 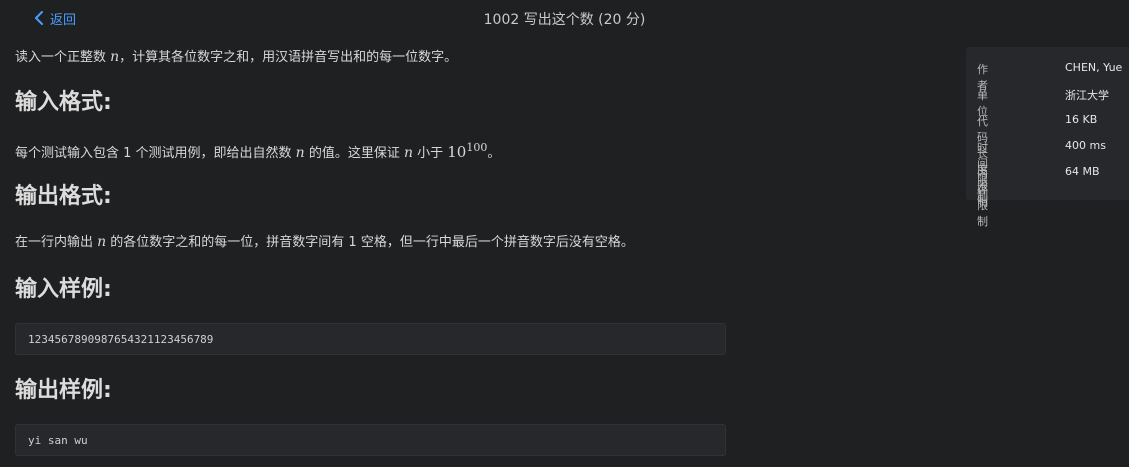 What do you see at coordinates (56, 242) in the screenshot?
I see `output-desc-text-a: 在一行内输出` at bounding box center [56, 242].